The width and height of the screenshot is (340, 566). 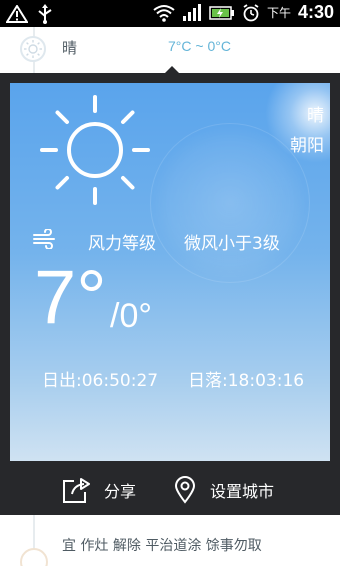 I want to click on warning-icon, so click(x=17, y=14).